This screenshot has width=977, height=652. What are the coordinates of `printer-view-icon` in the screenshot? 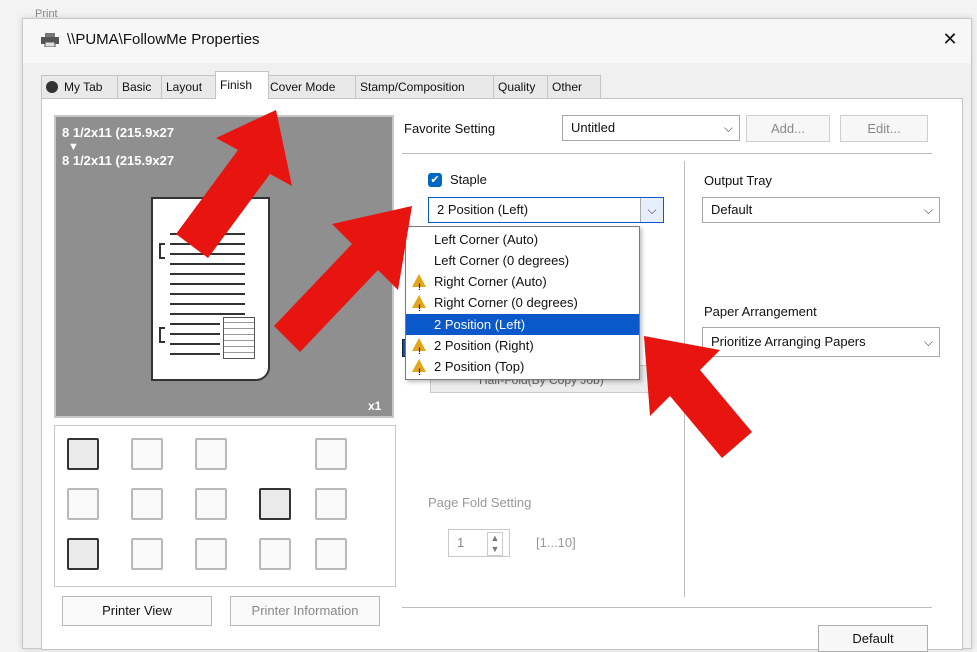 It's located at (83, 454).